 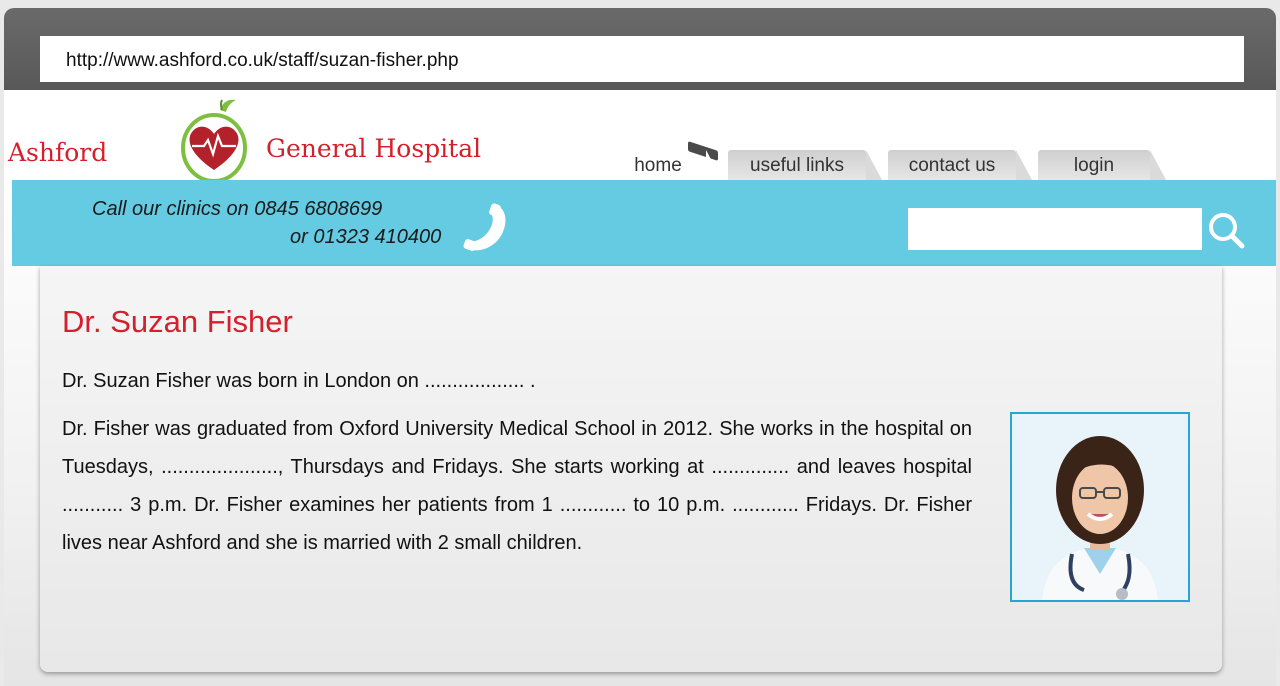 I want to click on doctor-photo, so click(x=1100, y=507).